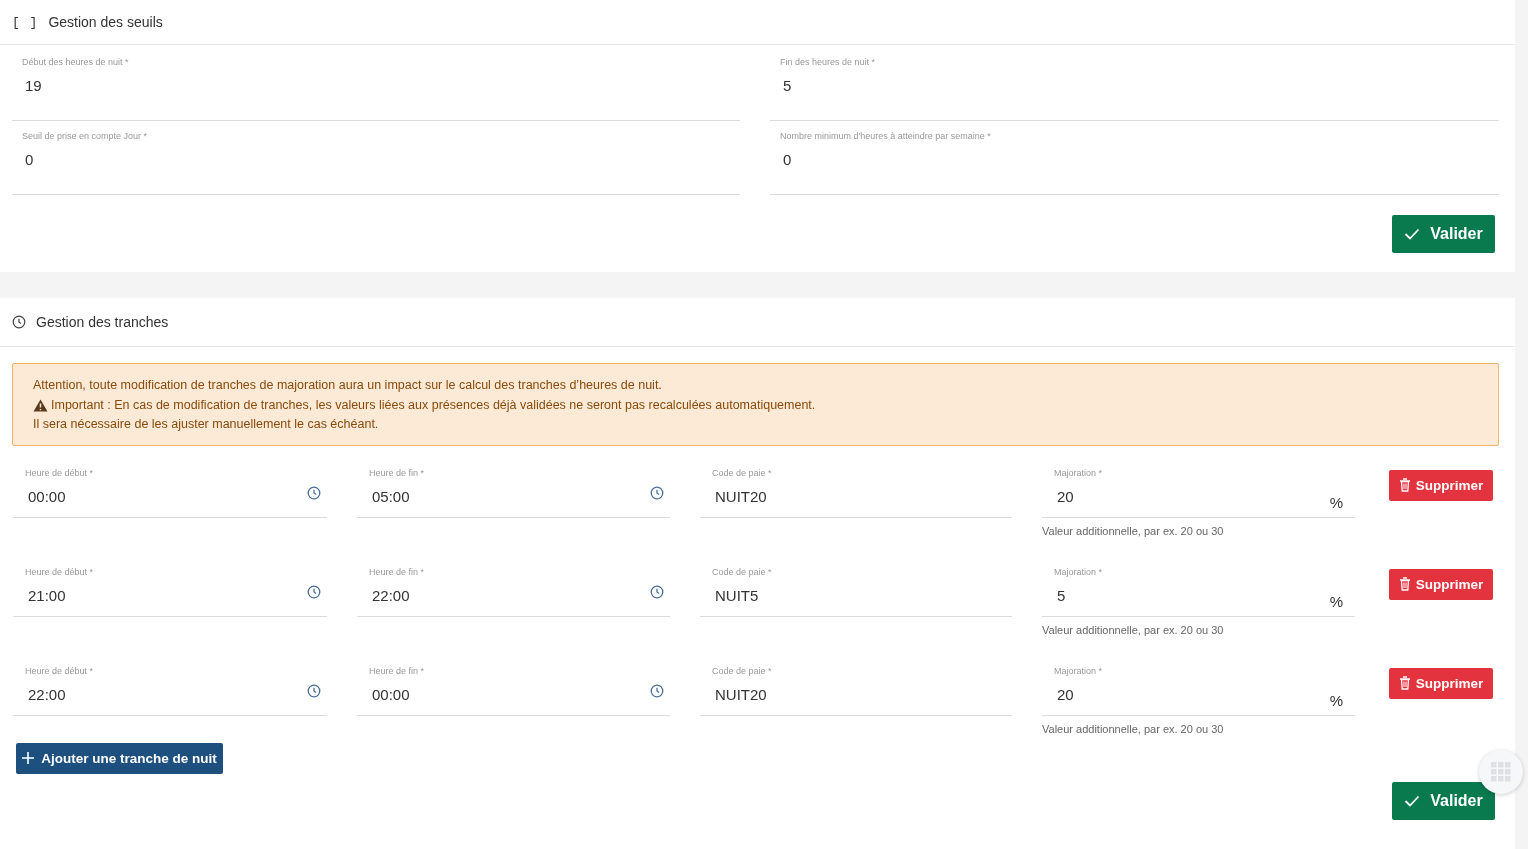 The width and height of the screenshot is (1528, 849). Describe the element at coordinates (376, 158) in the screenshot. I see `input-field: Seuil de prise en compte Jour * 0` at that location.